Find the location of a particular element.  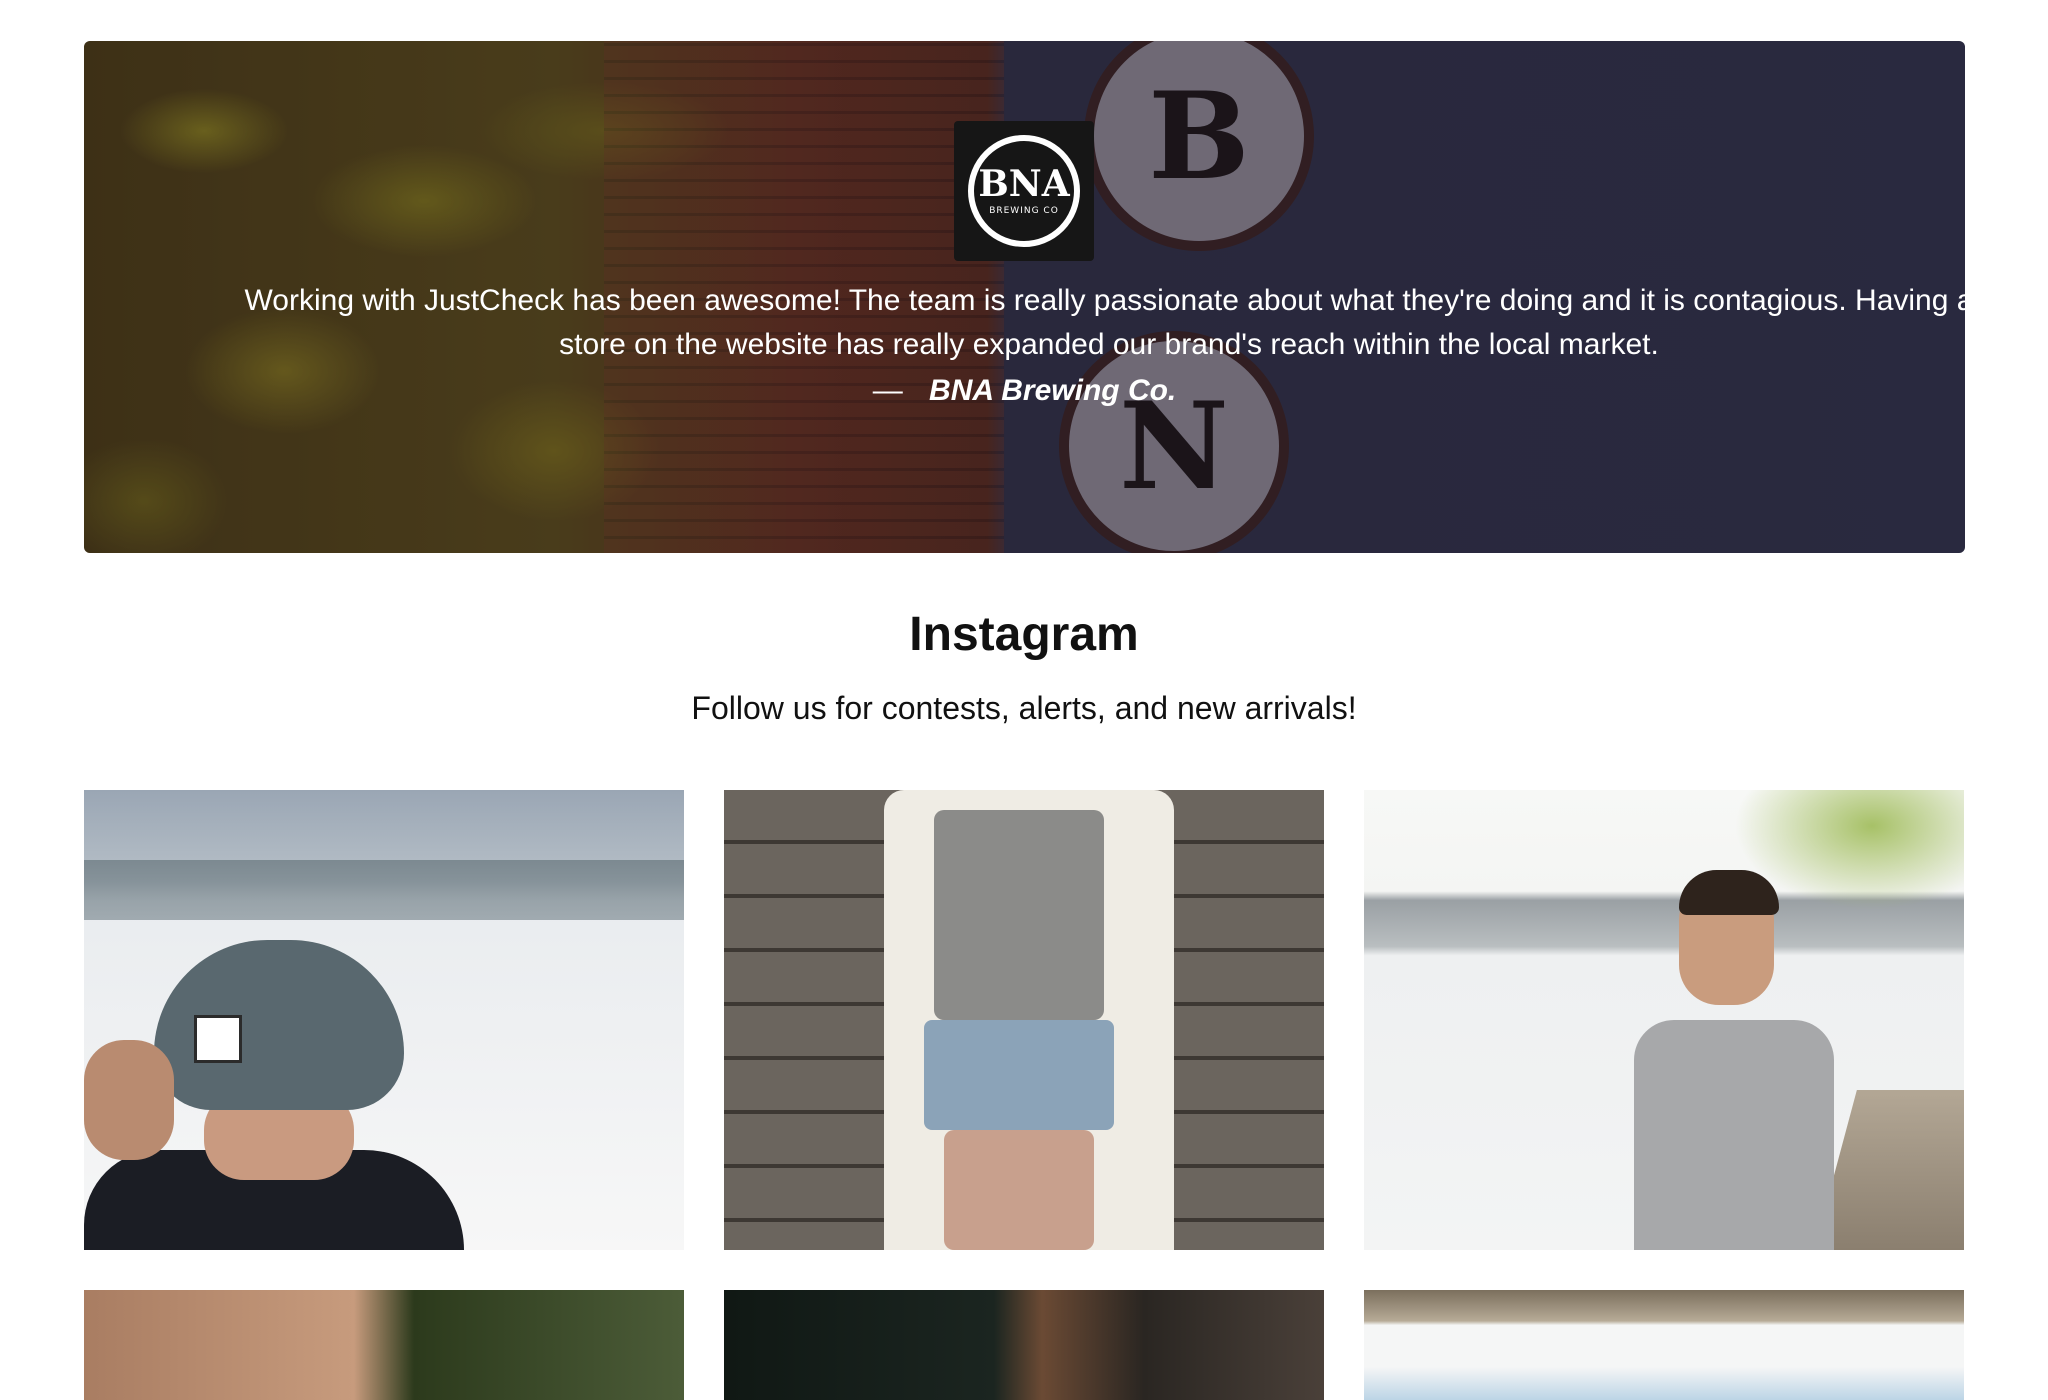

photo-dock is located at coordinates (1889, 1170).